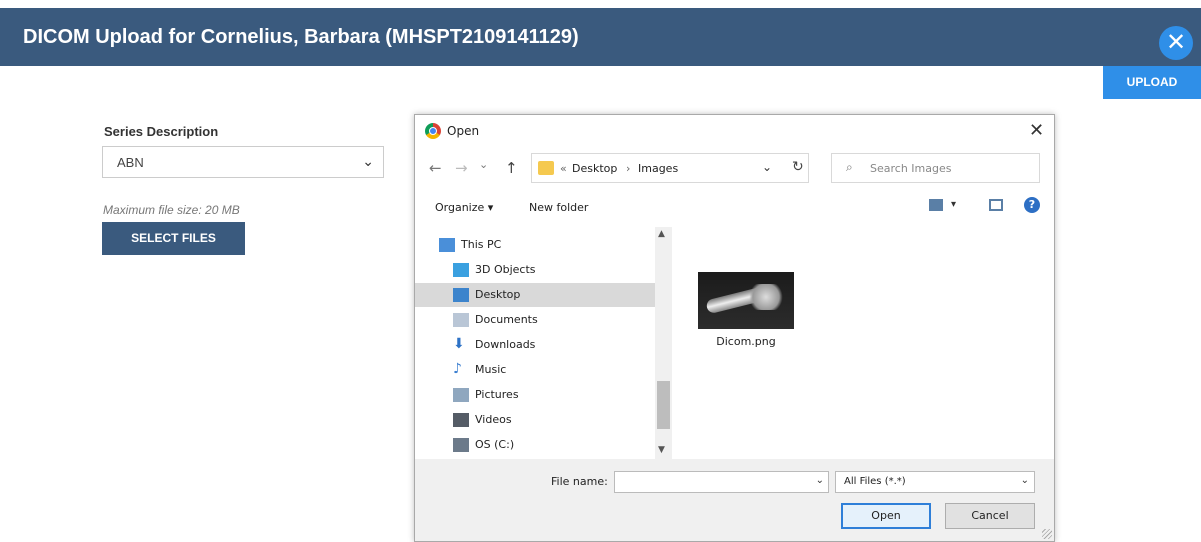 This screenshot has height=542, width=1201. What do you see at coordinates (990, 516) in the screenshot?
I see `cancel-button: Cancel` at bounding box center [990, 516].